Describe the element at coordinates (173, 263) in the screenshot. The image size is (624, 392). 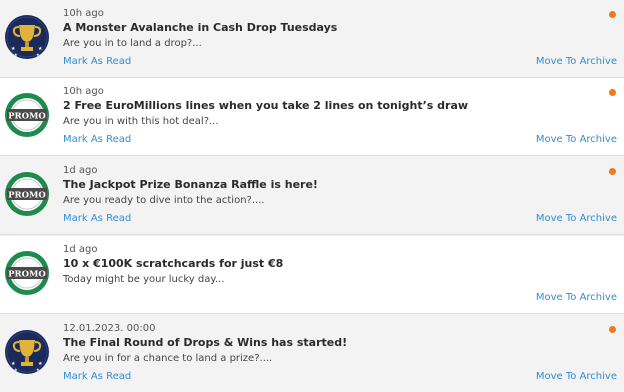
I see `notification-title: 10 x €100K scratchcards for just €8` at that location.